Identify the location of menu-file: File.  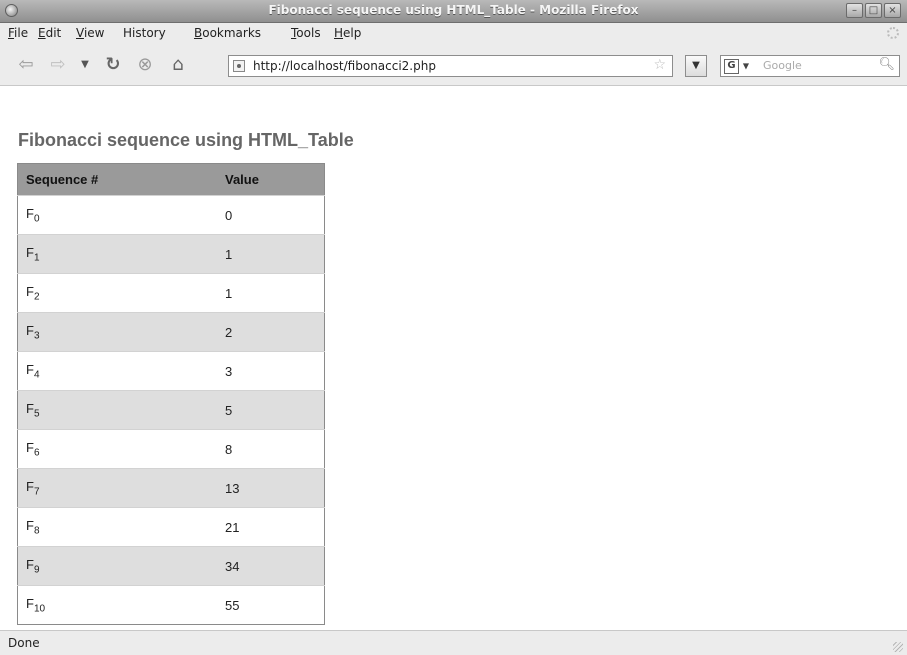
(18, 33).